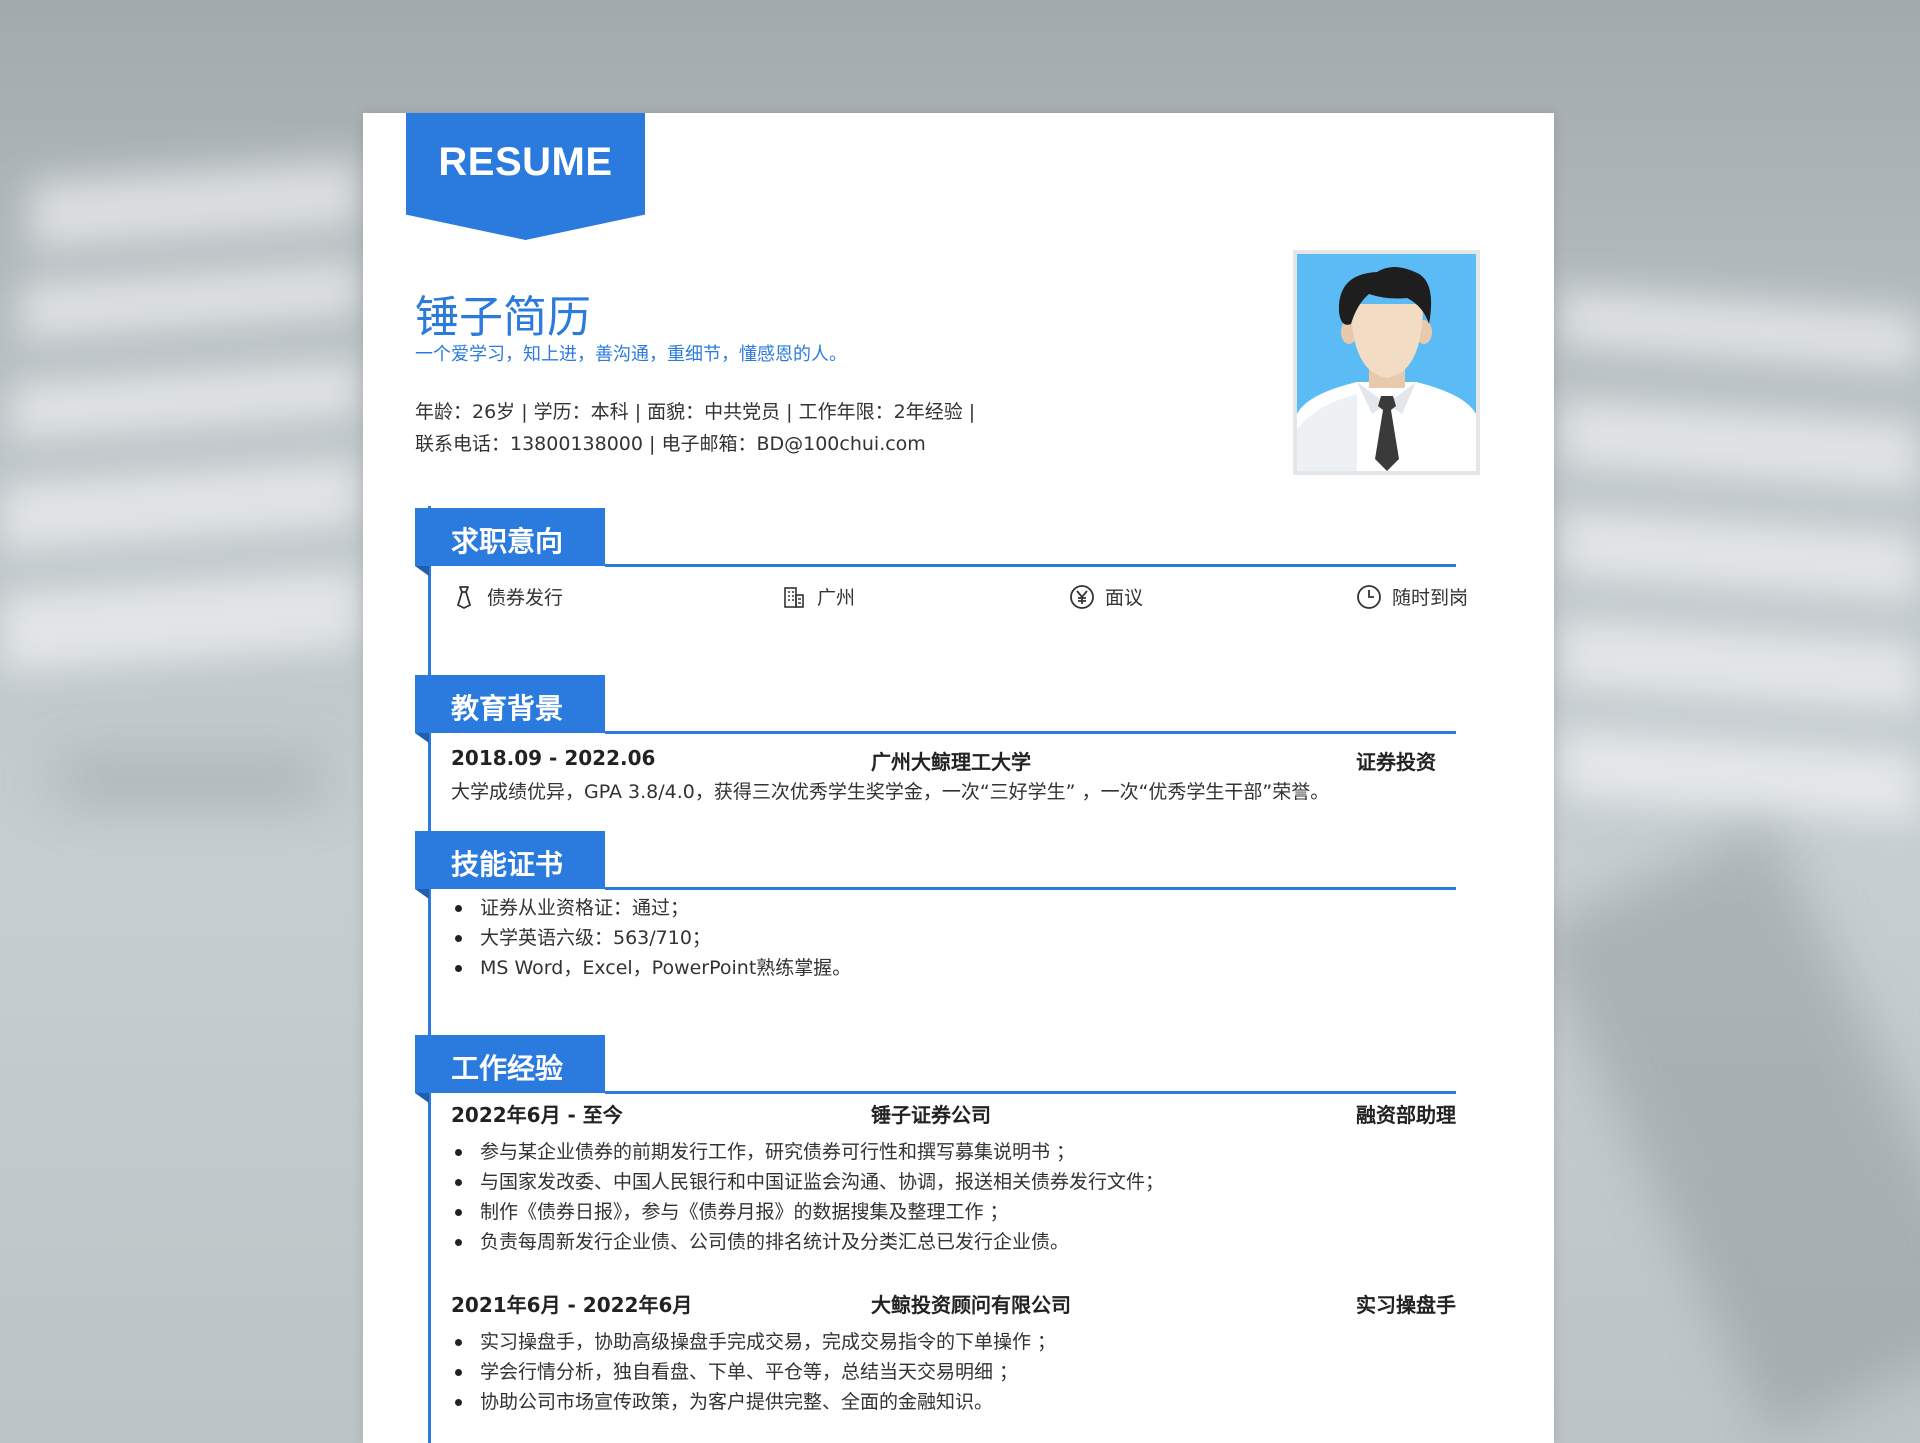 The width and height of the screenshot is (1920, 1443). I want to click on work-company: 大鲸投资顾问有限公司, so click(971, 1305).